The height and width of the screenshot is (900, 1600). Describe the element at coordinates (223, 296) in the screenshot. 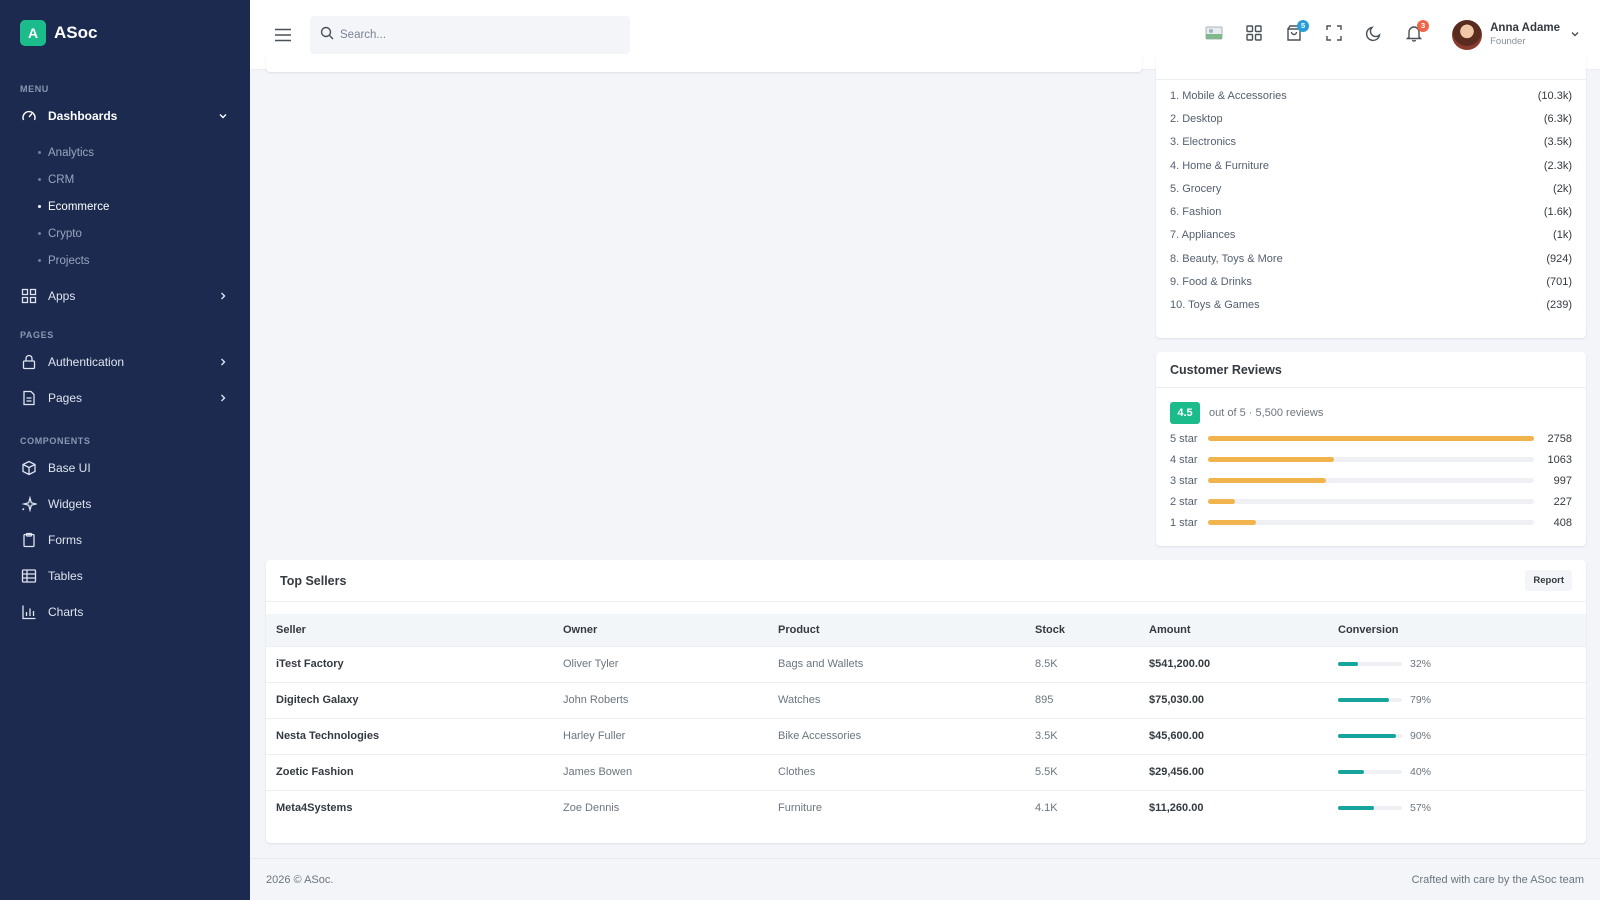

I see `chevron-right-icon` at that location.